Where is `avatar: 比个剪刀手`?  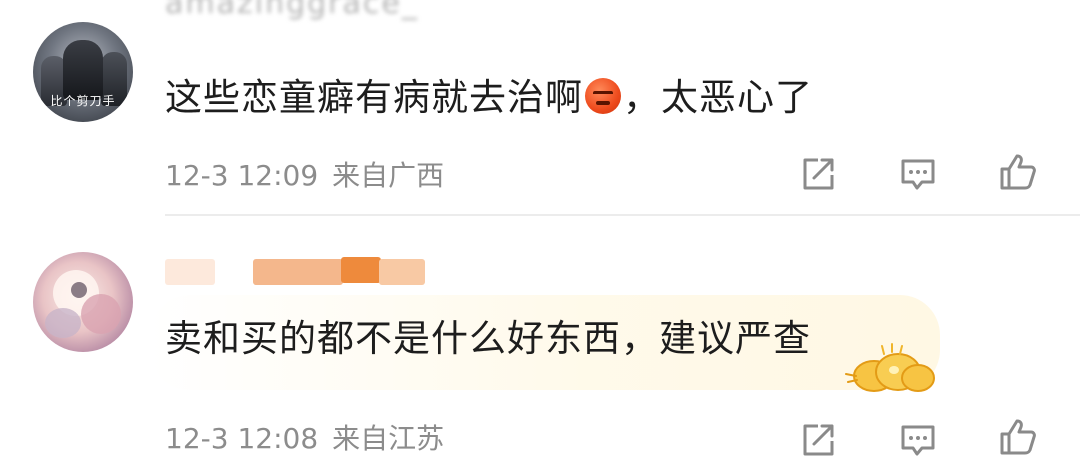
avatar: 比个剪刀手 is located at coordinates (83, 72).